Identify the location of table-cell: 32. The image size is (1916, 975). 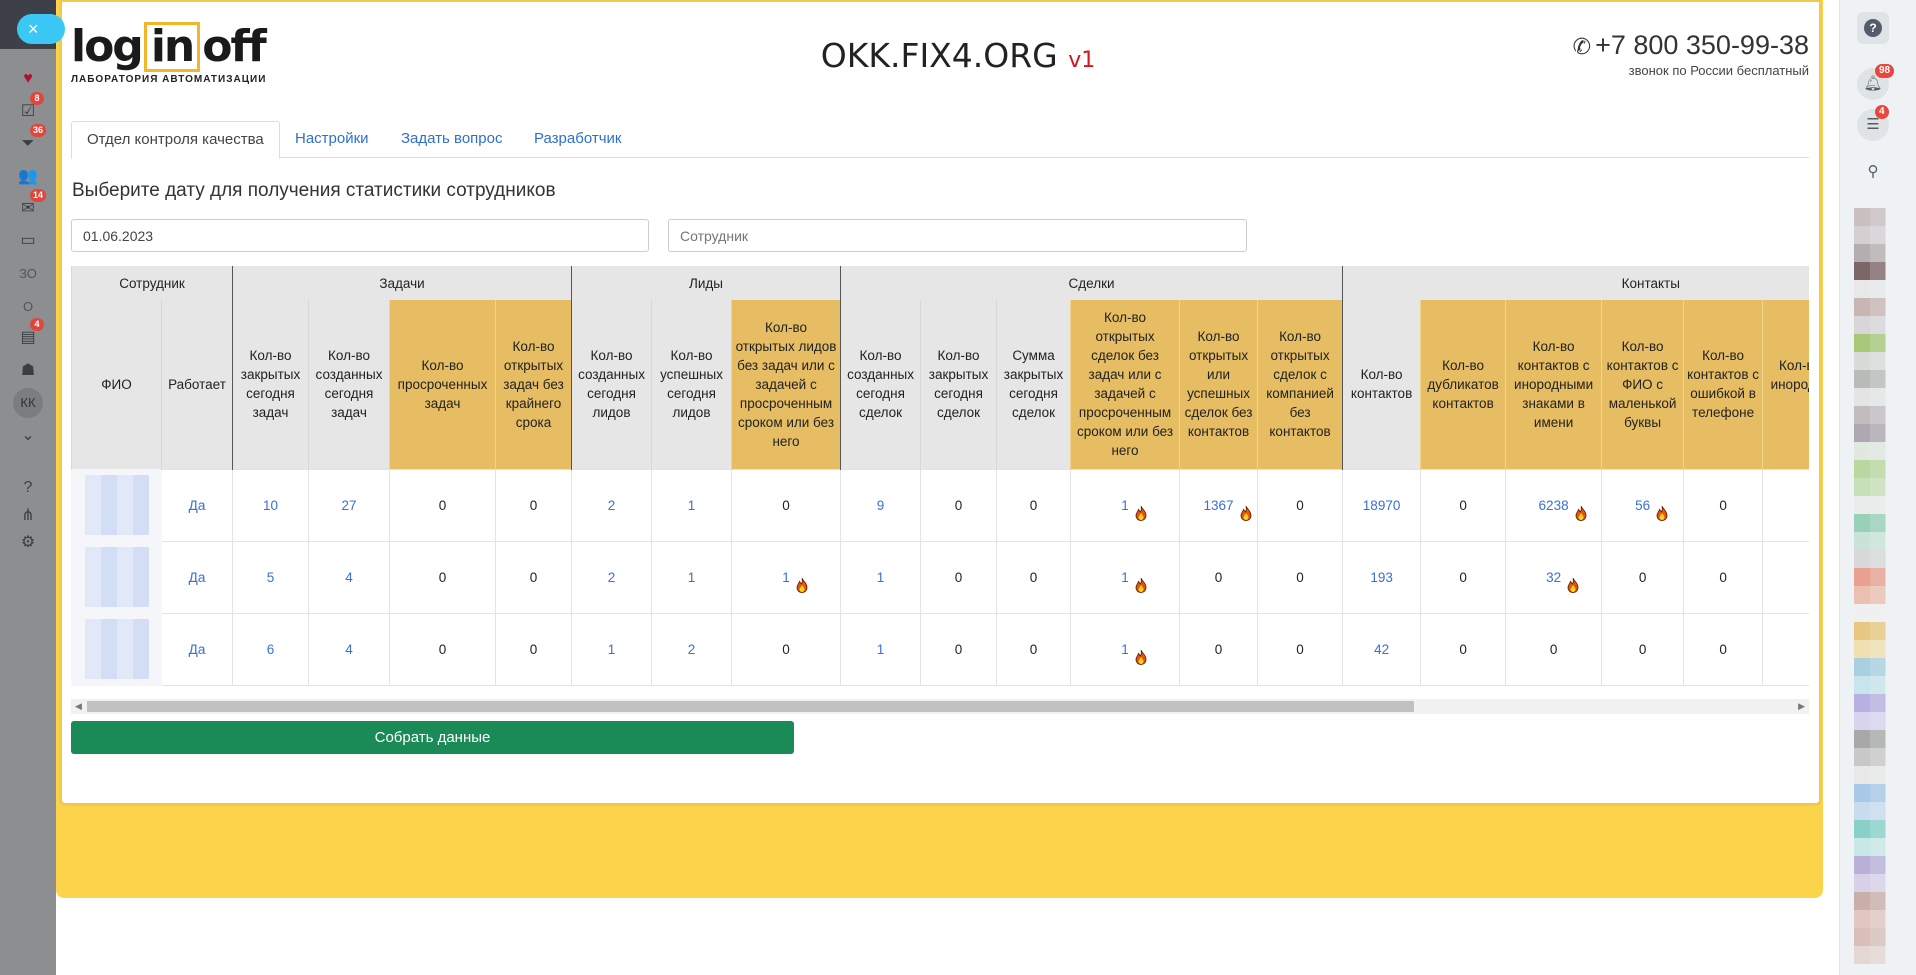
(1554, 577).